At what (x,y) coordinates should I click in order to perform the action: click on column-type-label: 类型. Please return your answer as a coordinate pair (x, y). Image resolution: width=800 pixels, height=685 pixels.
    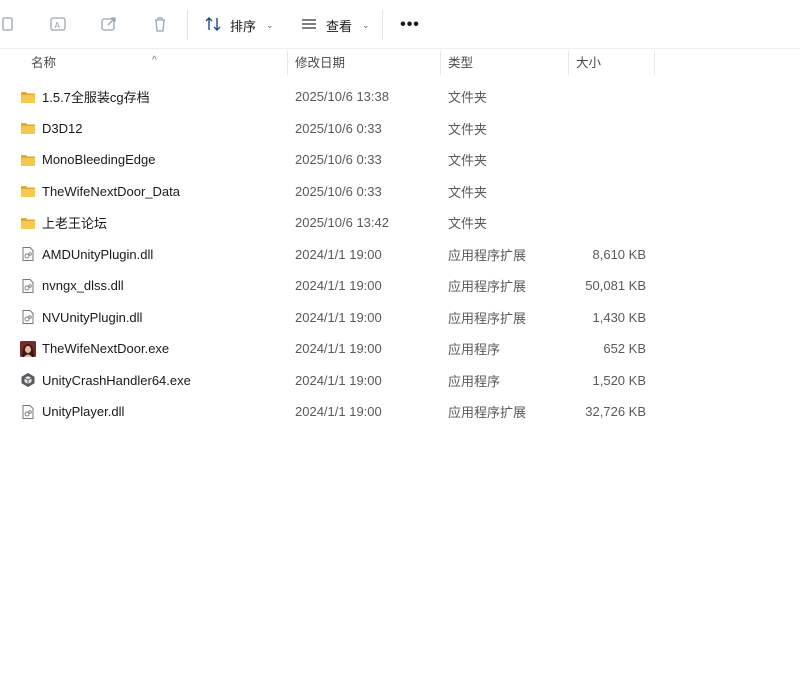
    Looking at the image, I should click on (461, 63).